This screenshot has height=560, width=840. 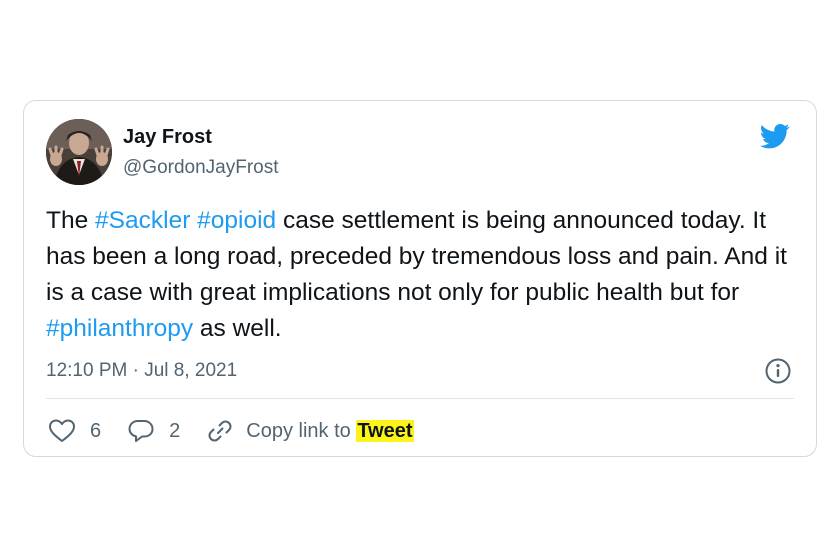 I want to click on avatar-photo, so click(x=79, y=152).